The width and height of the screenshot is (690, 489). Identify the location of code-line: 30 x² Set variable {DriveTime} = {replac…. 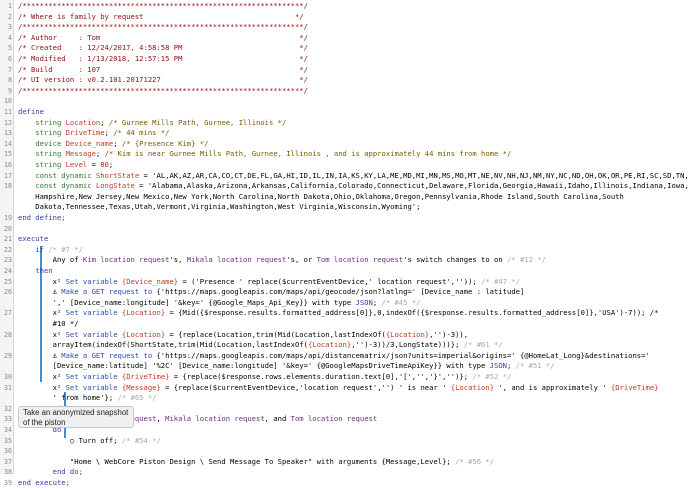
(345, 377).